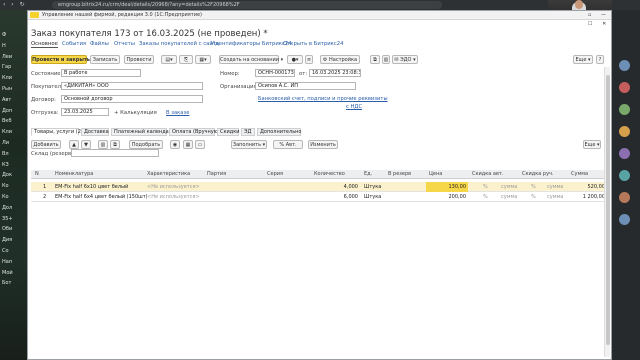  Describe the element at coordinates (275, 174) in the screenshot. I see `col-series: Серия` at that location.